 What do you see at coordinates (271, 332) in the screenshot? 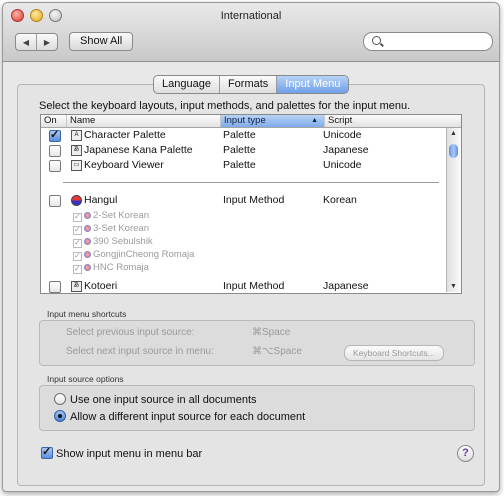
I see `prev-source-shortcut: ⌘Space` at bounding box center [271, 332].